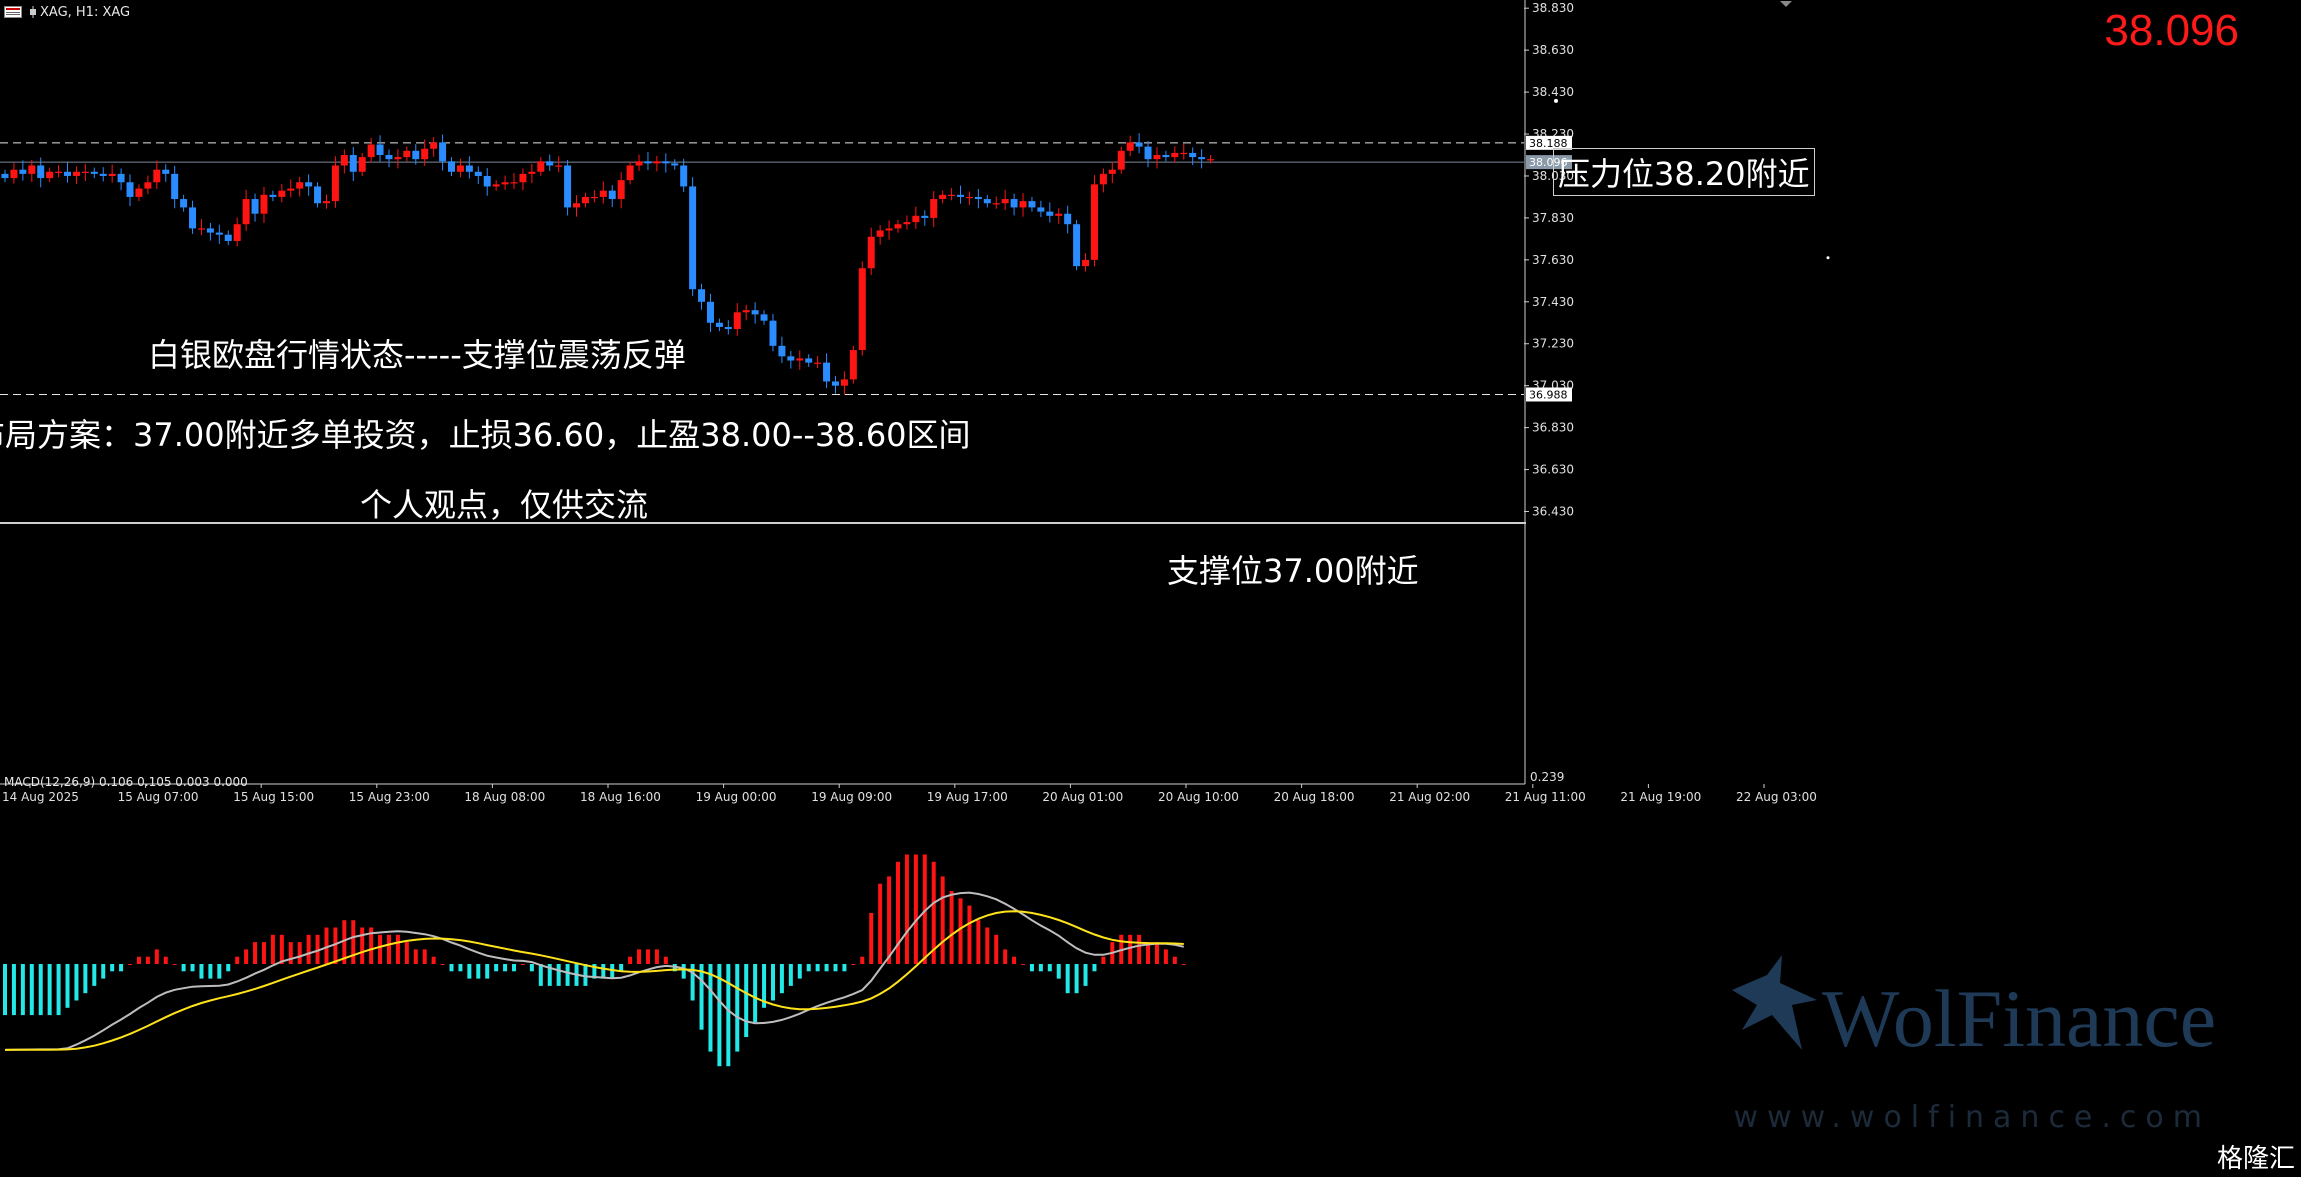 The width and height of the screenshot is (2301, 1177). Describe the element at coordinates (1553, 8) in the screenshot. I see `price-tick-label: 38.830` at that location.